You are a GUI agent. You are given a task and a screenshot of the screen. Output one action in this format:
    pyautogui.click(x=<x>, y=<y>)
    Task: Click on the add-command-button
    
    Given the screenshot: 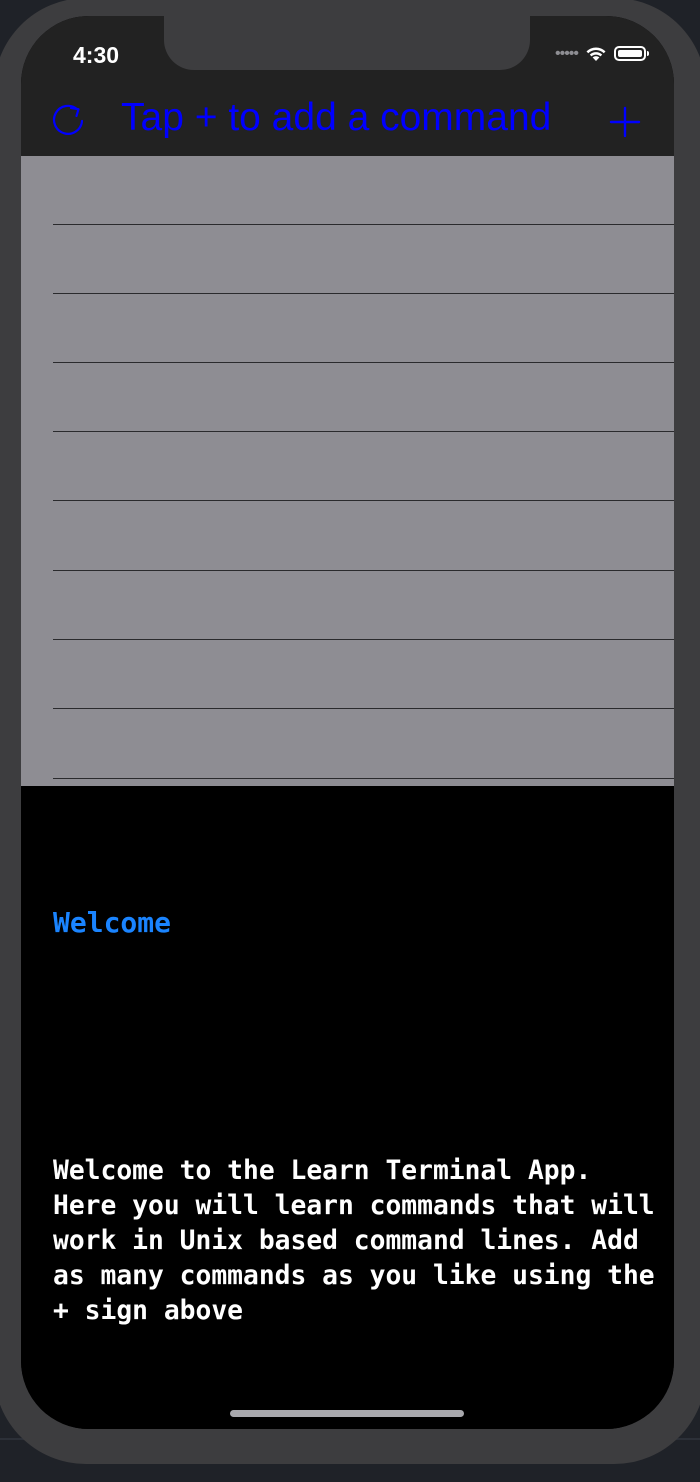 What is the action you would take?
    pyautogui.click(x=625, y=121)
    